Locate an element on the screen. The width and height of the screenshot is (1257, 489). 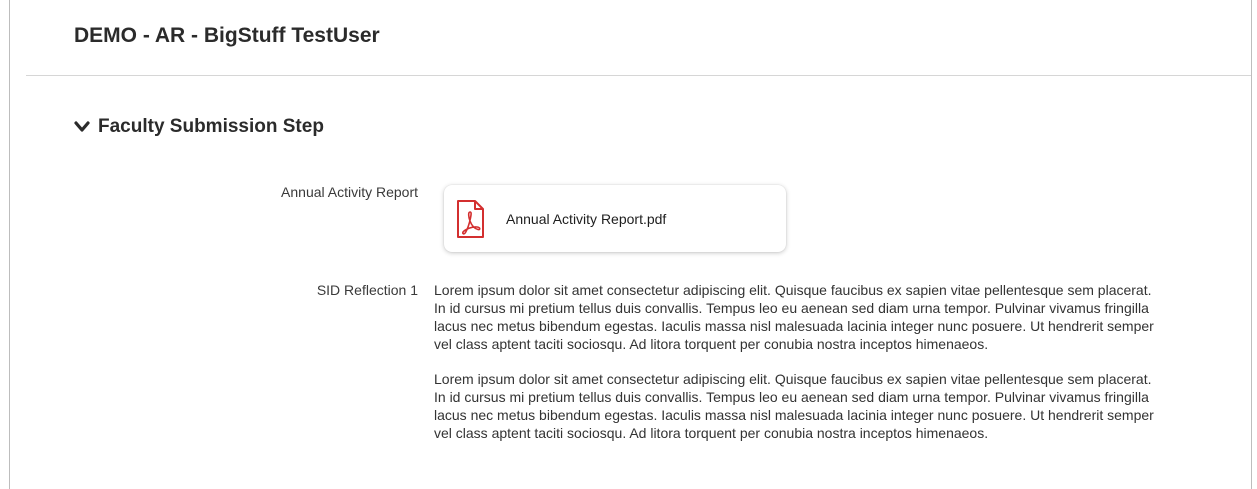
annual-activity-report-file-card: Annual Activity Report.pdf is located at coordinates (615, 218).